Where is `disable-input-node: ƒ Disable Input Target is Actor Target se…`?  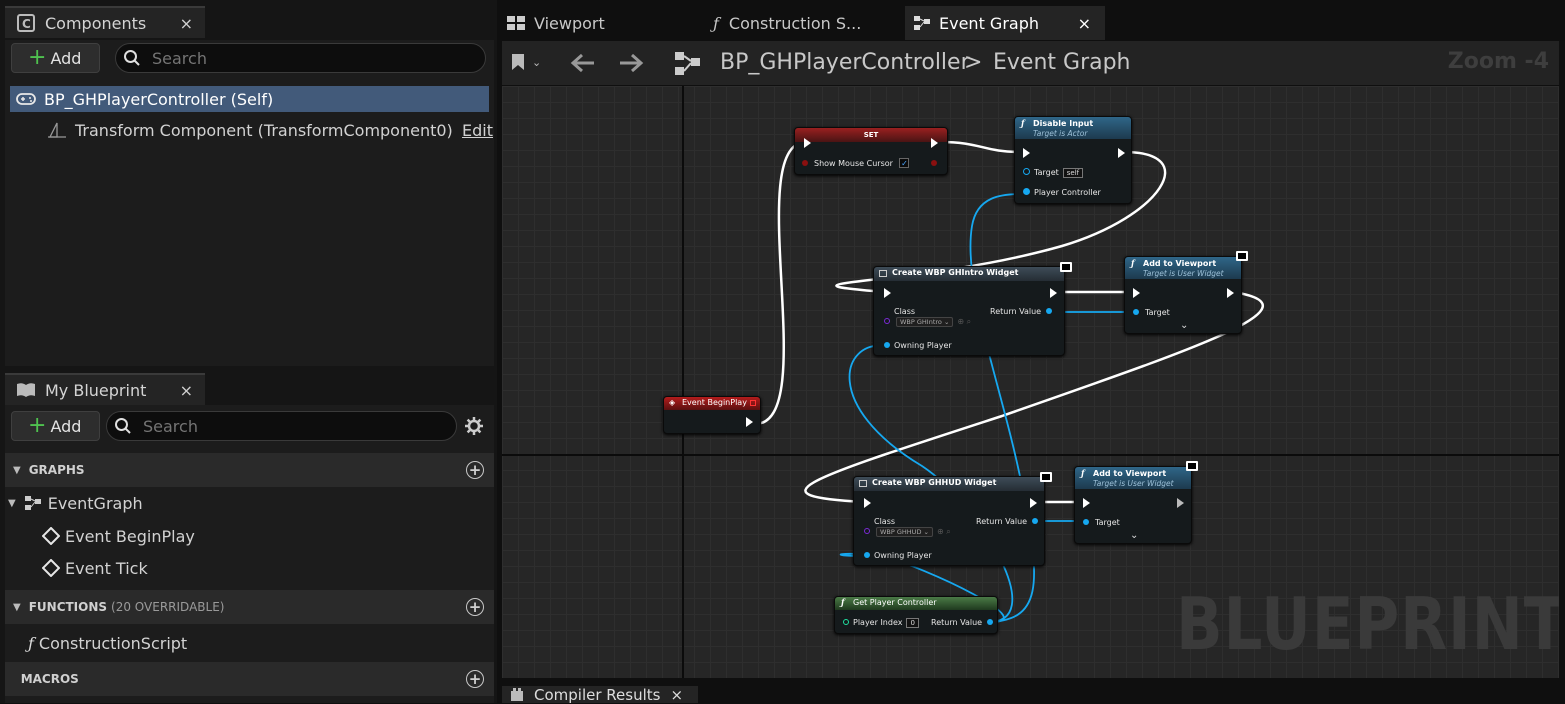 disable-input-node: ƒ Disable Input Target is Actor Target se… is located at coordinates (1073, 160).